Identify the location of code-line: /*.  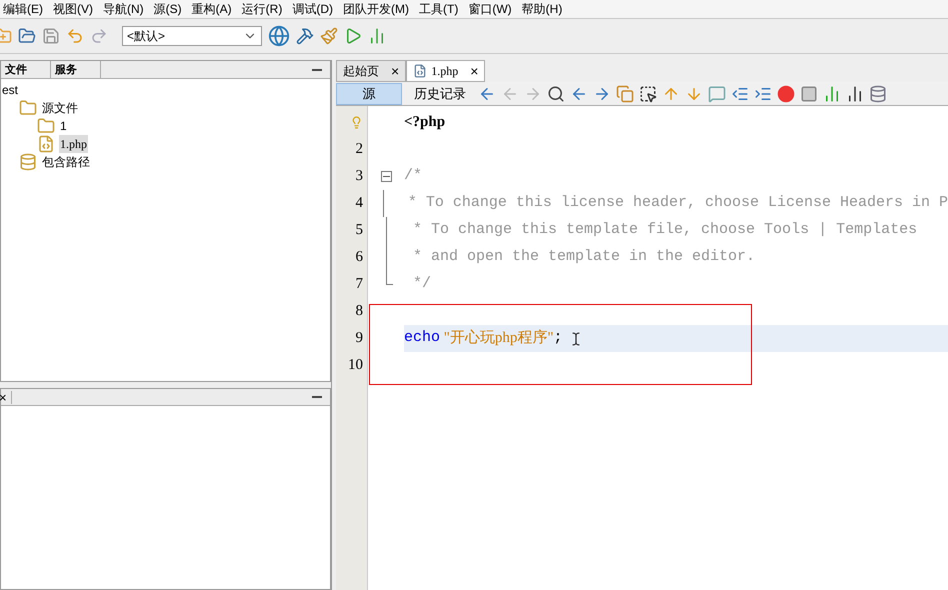
(413, 176).